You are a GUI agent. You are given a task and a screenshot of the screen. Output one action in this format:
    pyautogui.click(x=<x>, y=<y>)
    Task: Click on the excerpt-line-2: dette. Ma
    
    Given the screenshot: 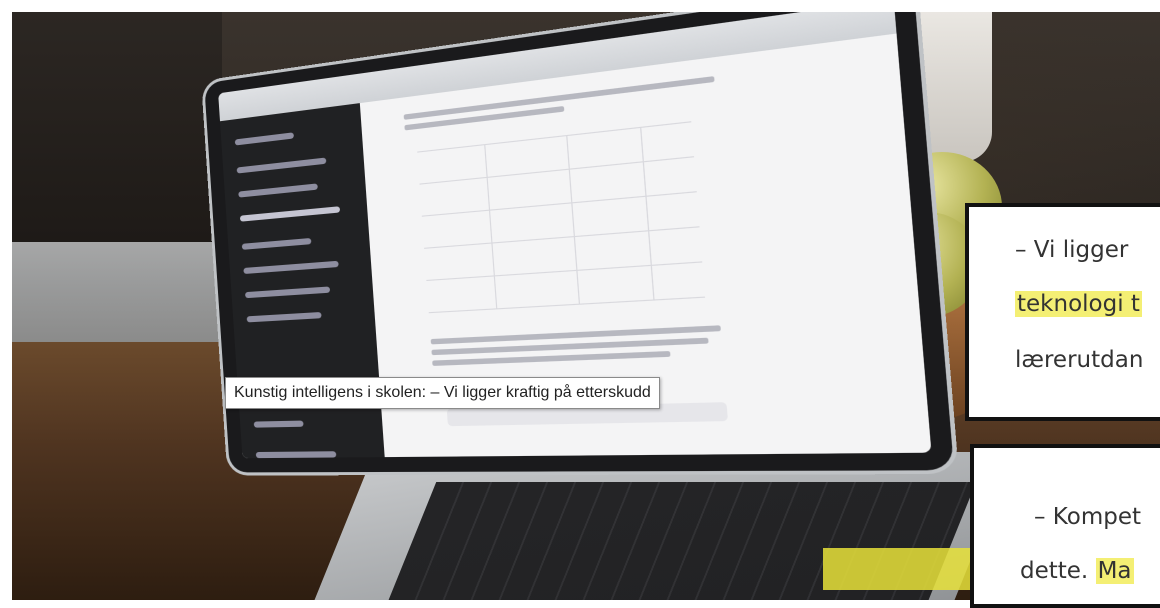 What is the action you would take?
    pyautogui.click(x=1077, y=571)
    